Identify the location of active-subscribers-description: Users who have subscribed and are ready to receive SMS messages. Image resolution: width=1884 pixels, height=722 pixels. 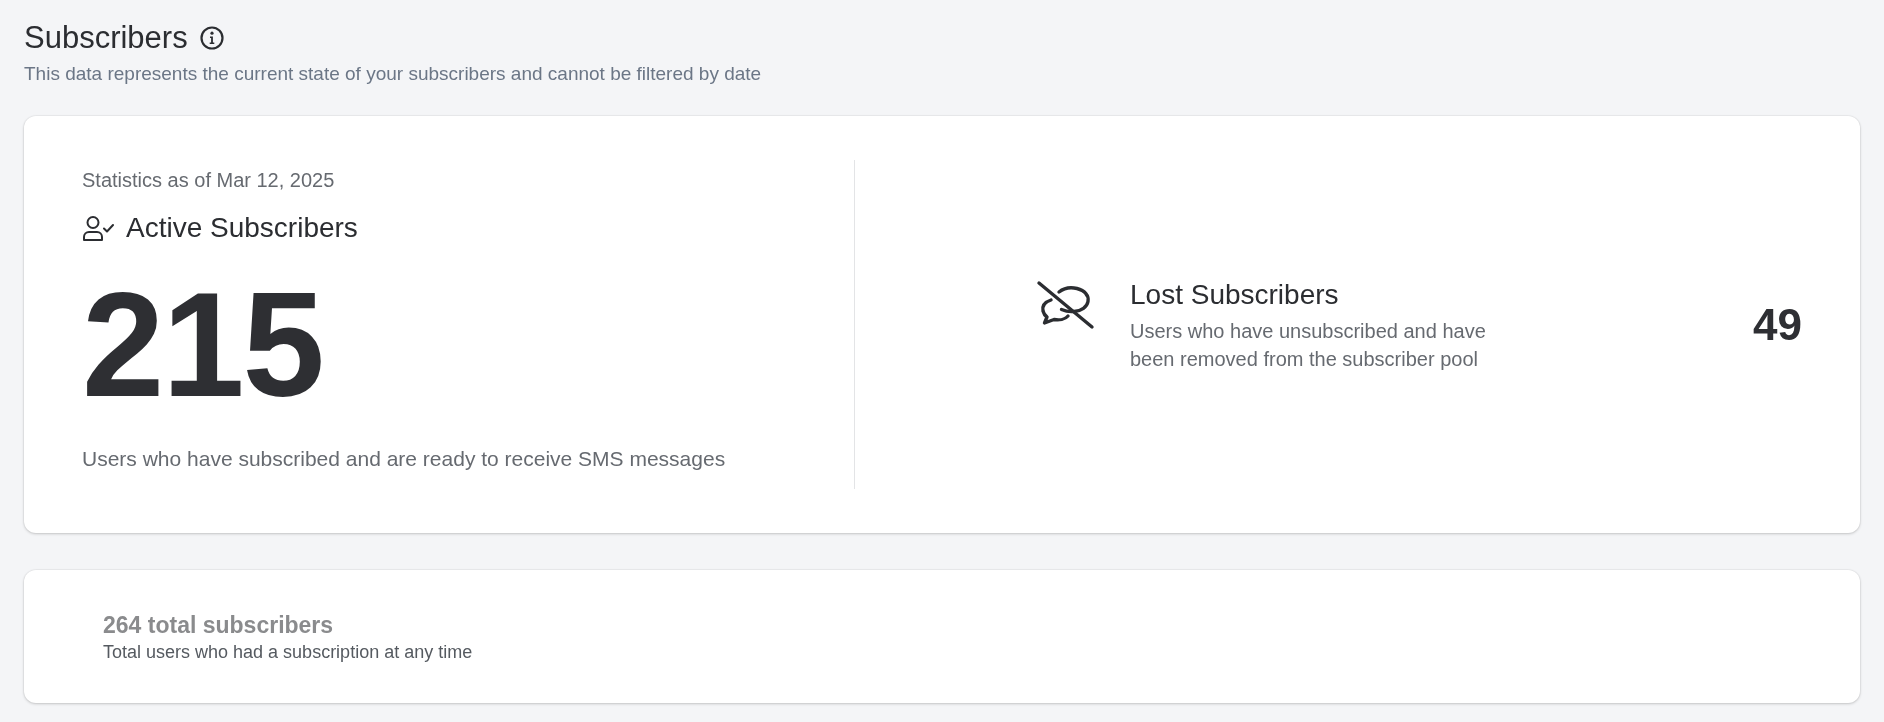
(404, 459).